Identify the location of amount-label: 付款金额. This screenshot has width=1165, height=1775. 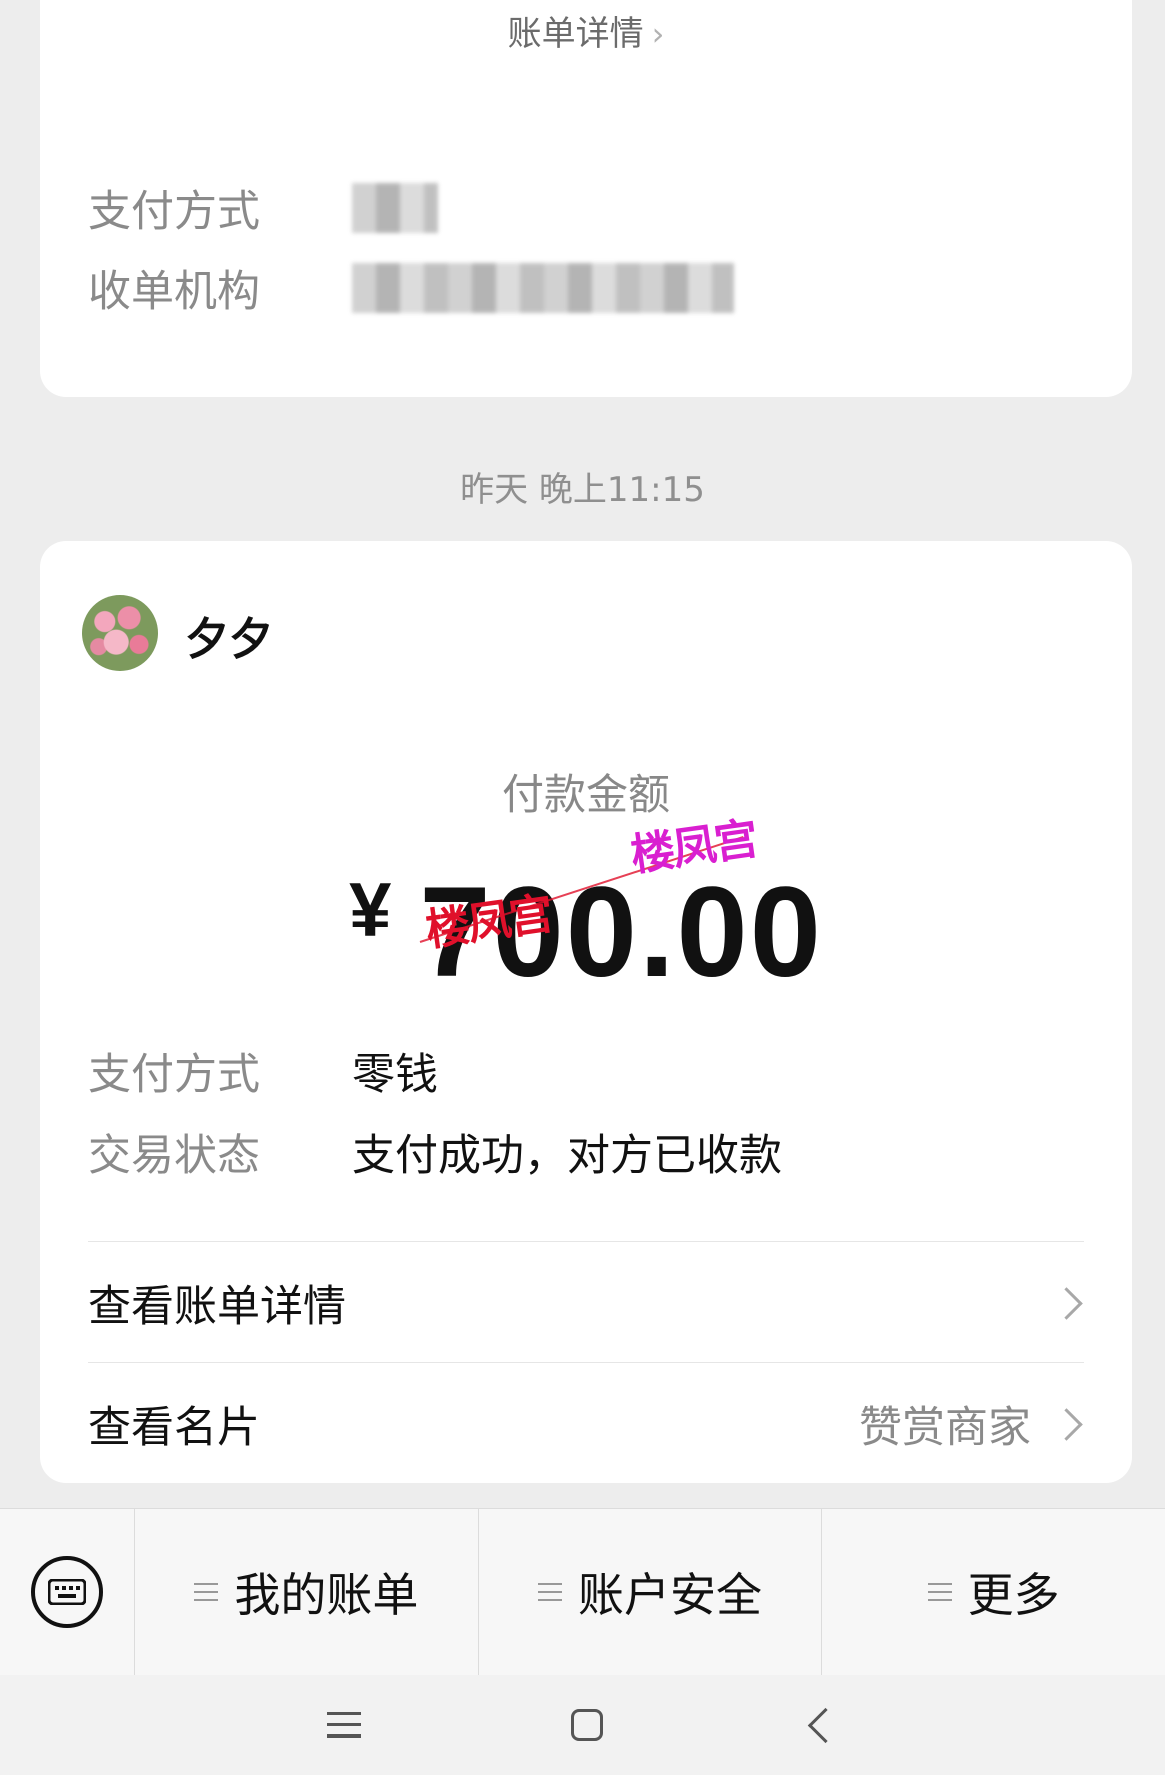
(585, 794).